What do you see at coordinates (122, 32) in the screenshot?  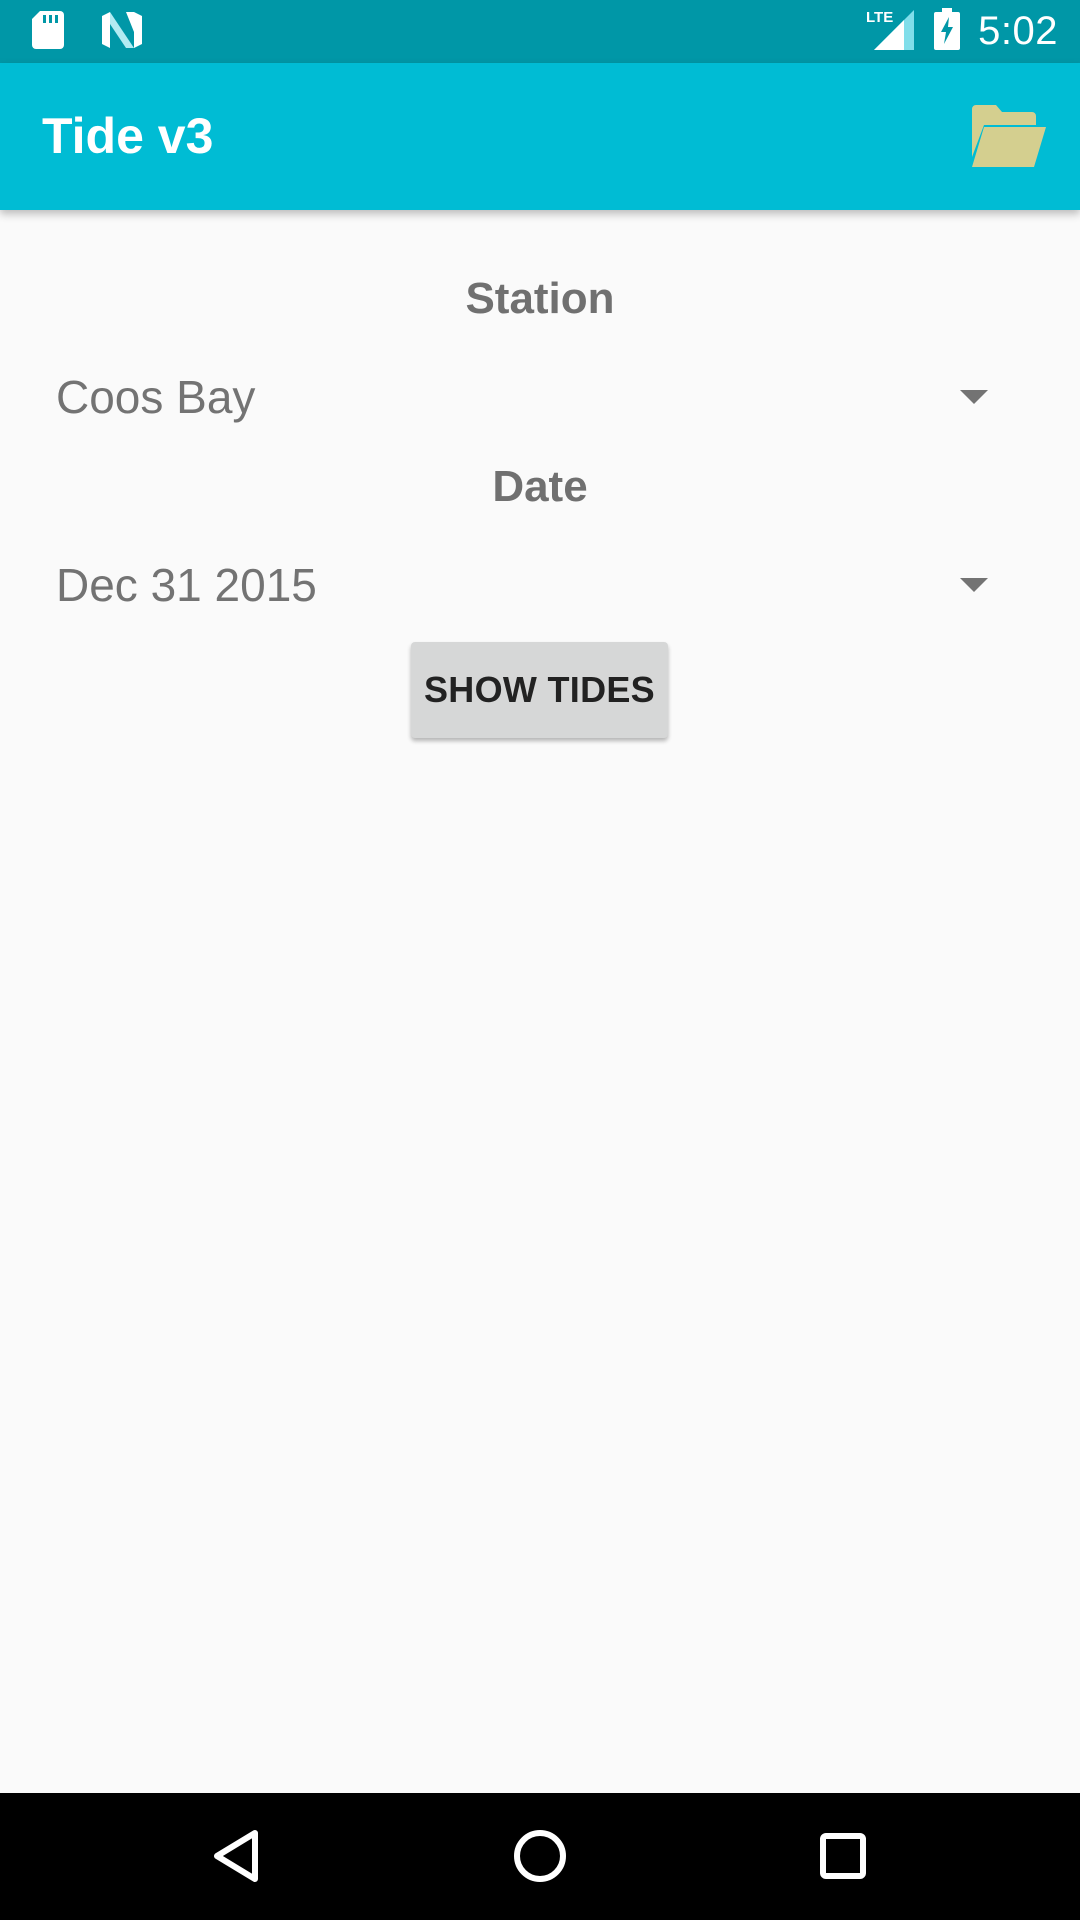 I see `n-logo-icon` at bounding box center [122, 32].